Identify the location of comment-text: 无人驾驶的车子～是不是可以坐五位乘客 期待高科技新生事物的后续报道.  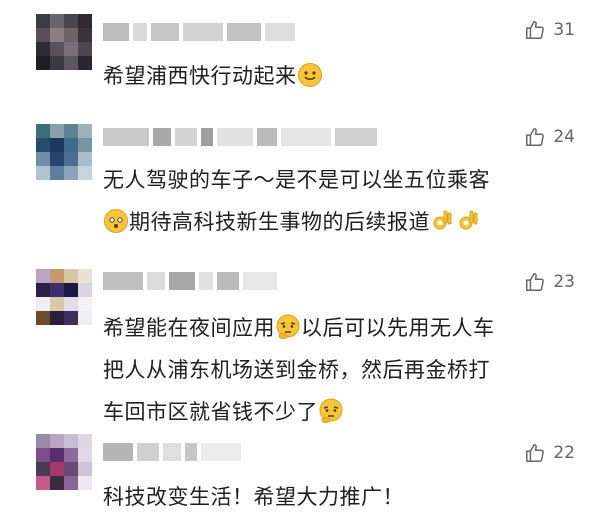
(338, 201).